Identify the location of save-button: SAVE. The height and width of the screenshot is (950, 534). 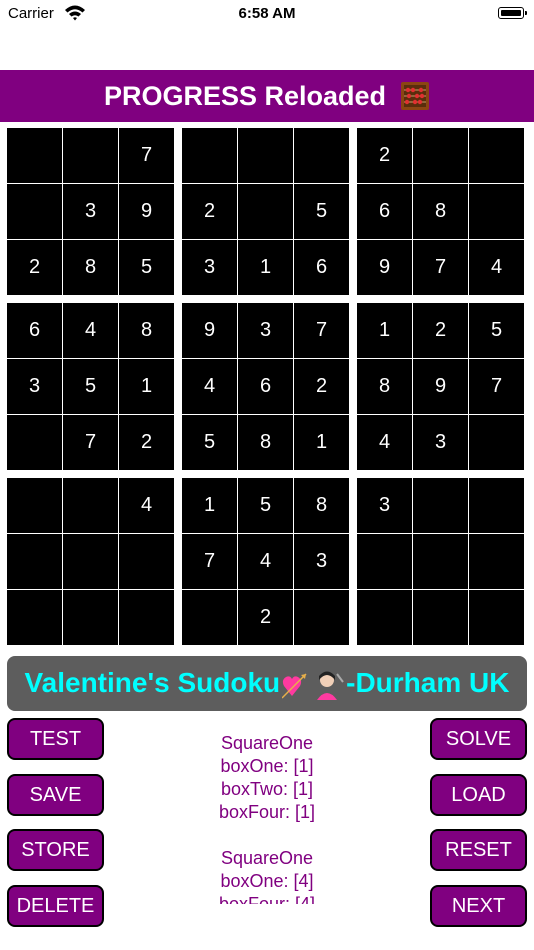
(55, 795).